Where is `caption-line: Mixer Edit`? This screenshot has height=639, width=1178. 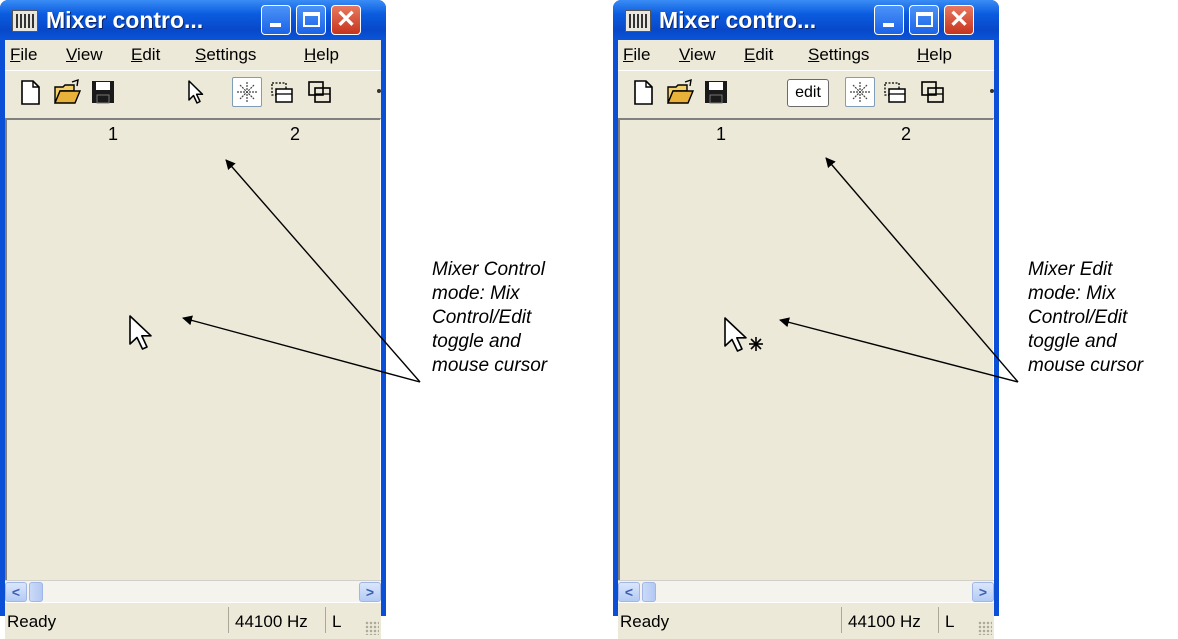
caption-line: Mixer Edit is located at coordinates (1070, 269).